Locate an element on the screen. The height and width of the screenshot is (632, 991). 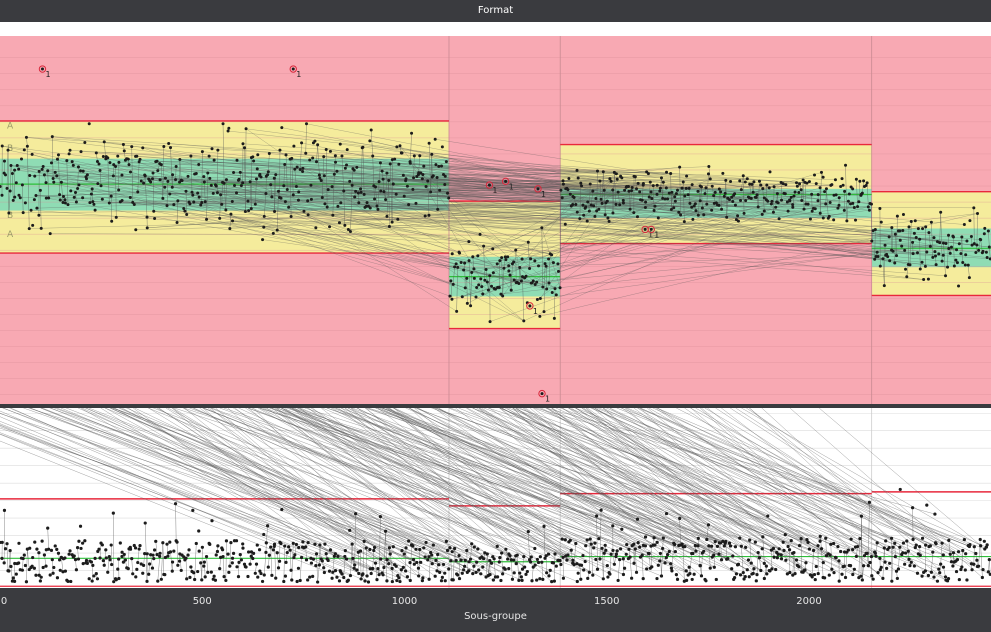
zone-label: A is located at coordinates (10, 126).